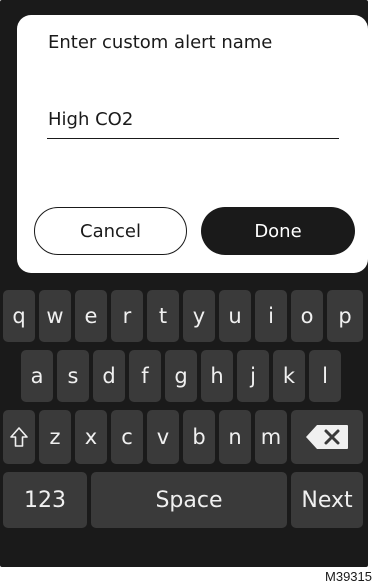 The width and height of the screenshot is (374, 584). What do you see at coordinates (55, 437) in the screenshot?
I see `key-z: z` at bounding box center [55, 437].